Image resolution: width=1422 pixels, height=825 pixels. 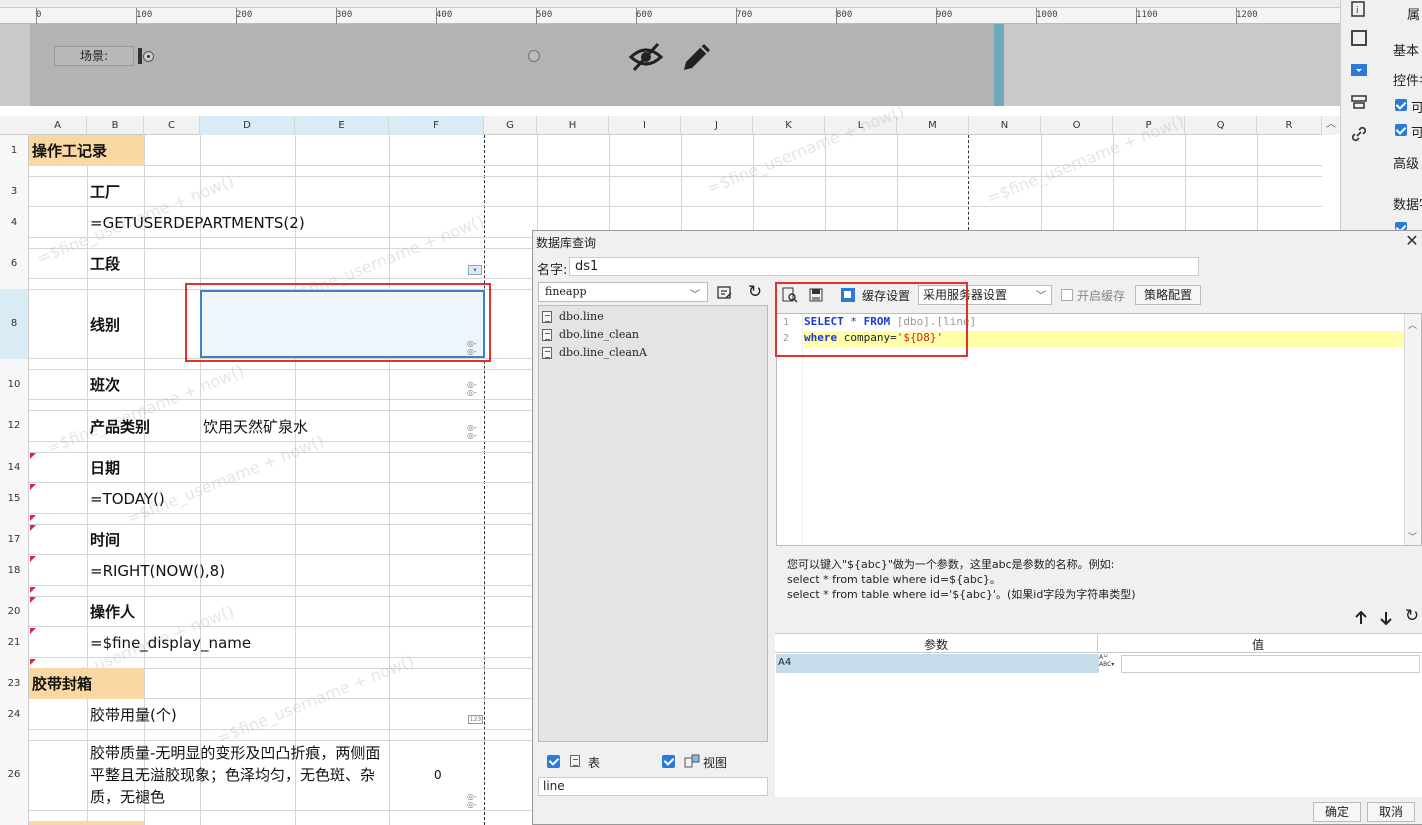 What do you see at coordinates (438, 775) in the screenshot?
I see `value-cell: 0` at bounding box center [438, 775].